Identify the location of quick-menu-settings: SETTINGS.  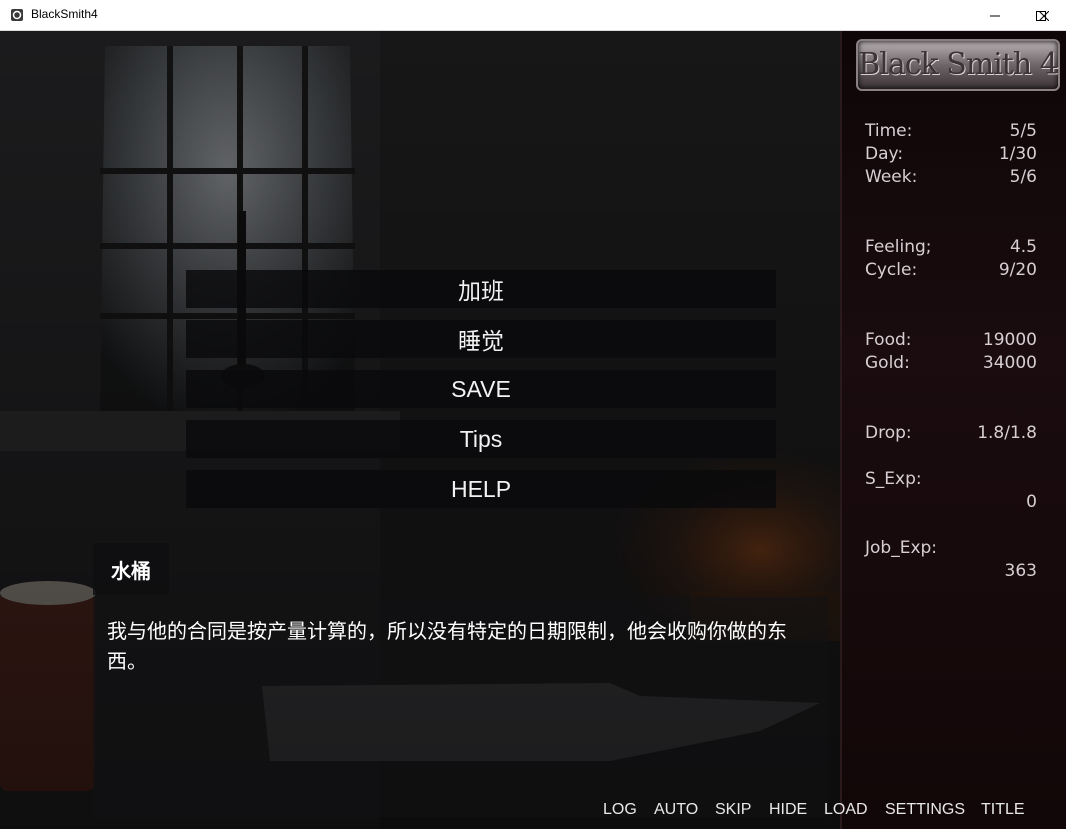
(925, 811).